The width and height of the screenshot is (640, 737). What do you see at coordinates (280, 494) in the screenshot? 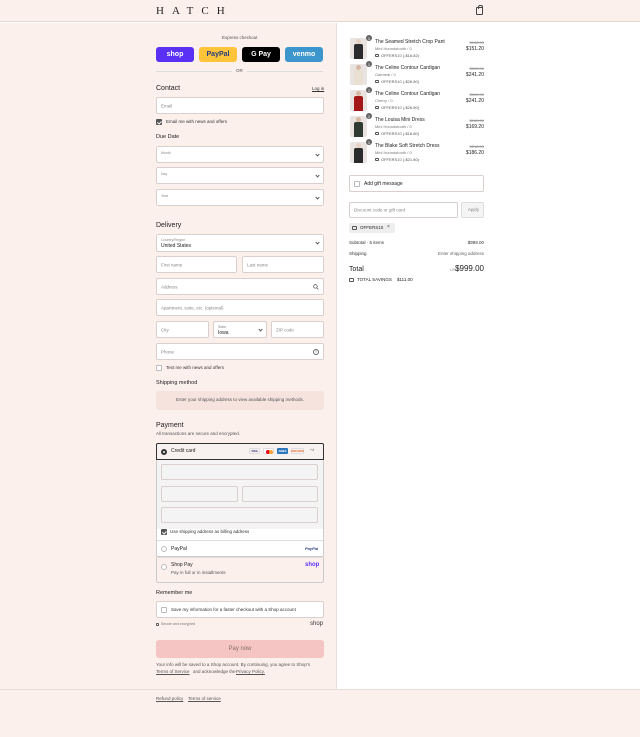
I see `card-cvv-field` at bounding box center [280, 494].